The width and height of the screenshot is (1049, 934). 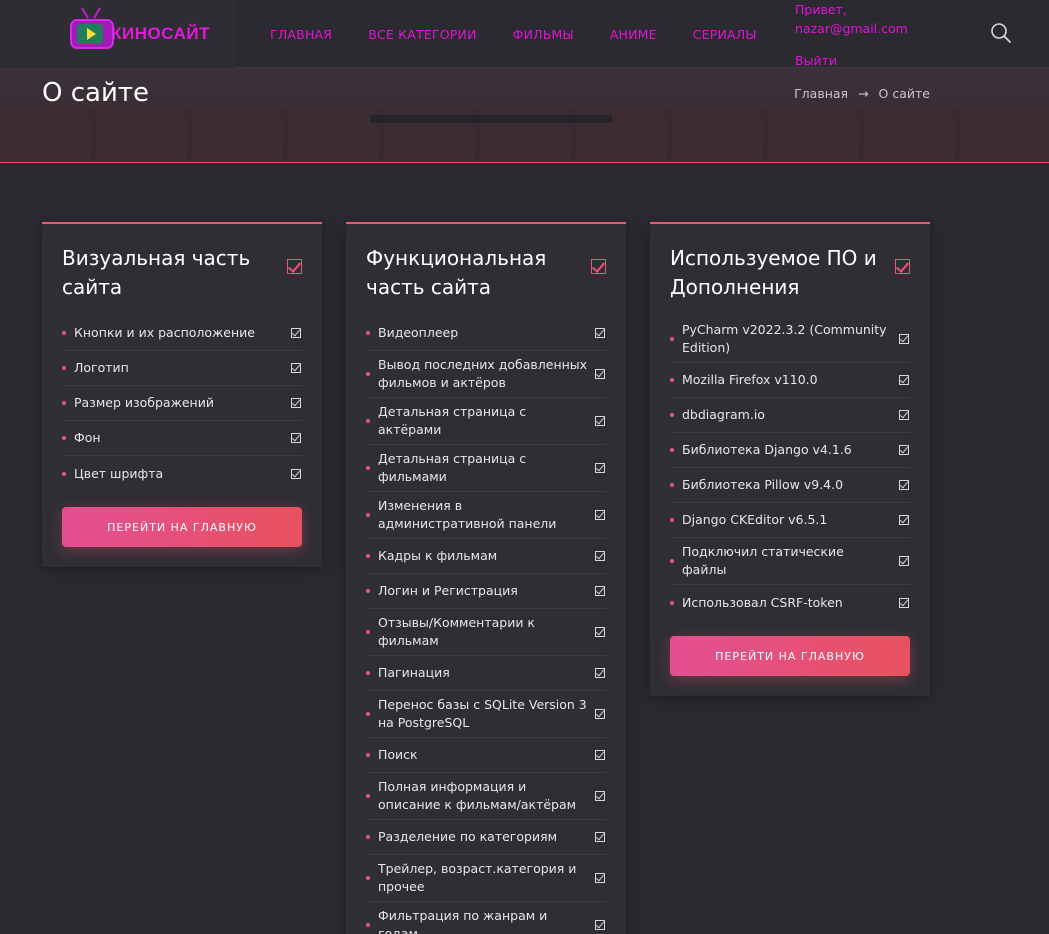 What do you see at coordinates (182, 333) in the screenshot?
I see `list-item: Кнопки и их расположение` at bounding box center [182, 333].